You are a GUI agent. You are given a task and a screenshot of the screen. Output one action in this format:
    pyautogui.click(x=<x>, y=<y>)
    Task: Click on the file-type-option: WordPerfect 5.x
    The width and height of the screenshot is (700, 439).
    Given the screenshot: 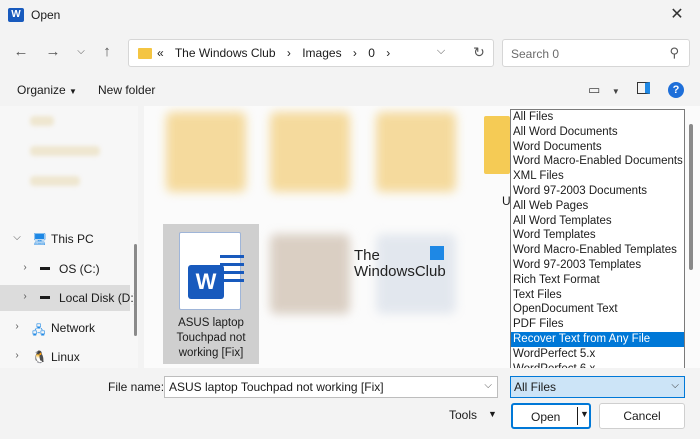 What is the action you would take?
    pyautogui.click(x=597, y=354)
    